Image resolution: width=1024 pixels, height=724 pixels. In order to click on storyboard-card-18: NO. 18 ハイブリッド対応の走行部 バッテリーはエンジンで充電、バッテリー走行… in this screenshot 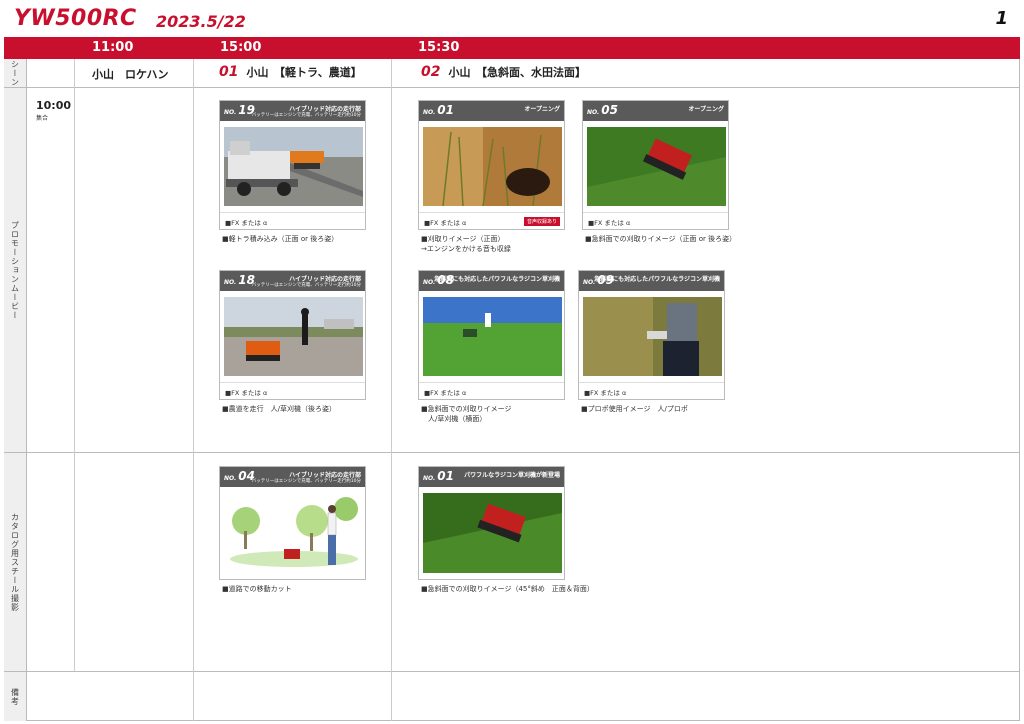, I will do `click(292, 335)`.